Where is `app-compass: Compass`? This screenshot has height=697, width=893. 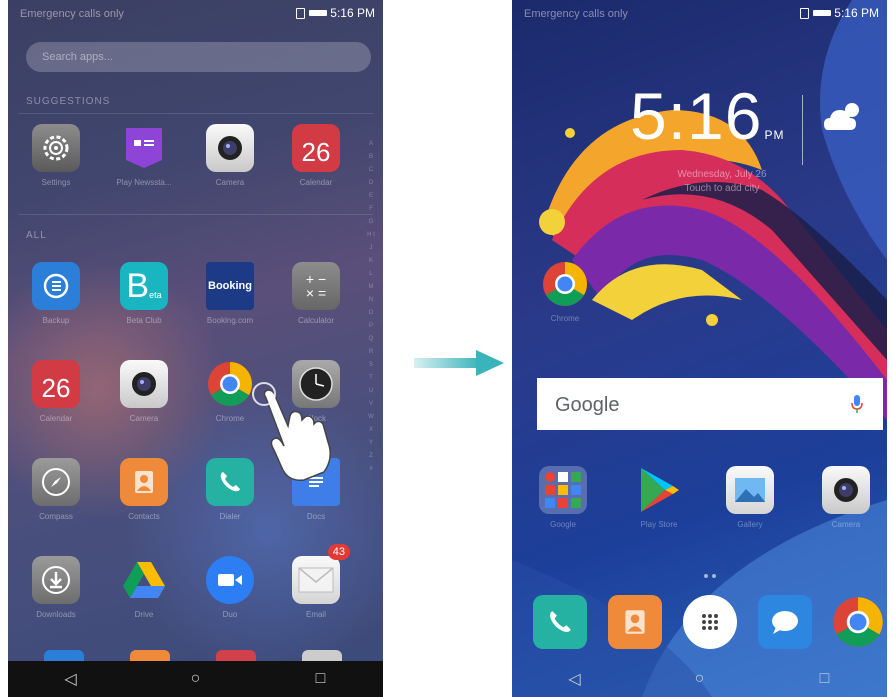 app-compass: Compass is located at coordinates (56, 489).